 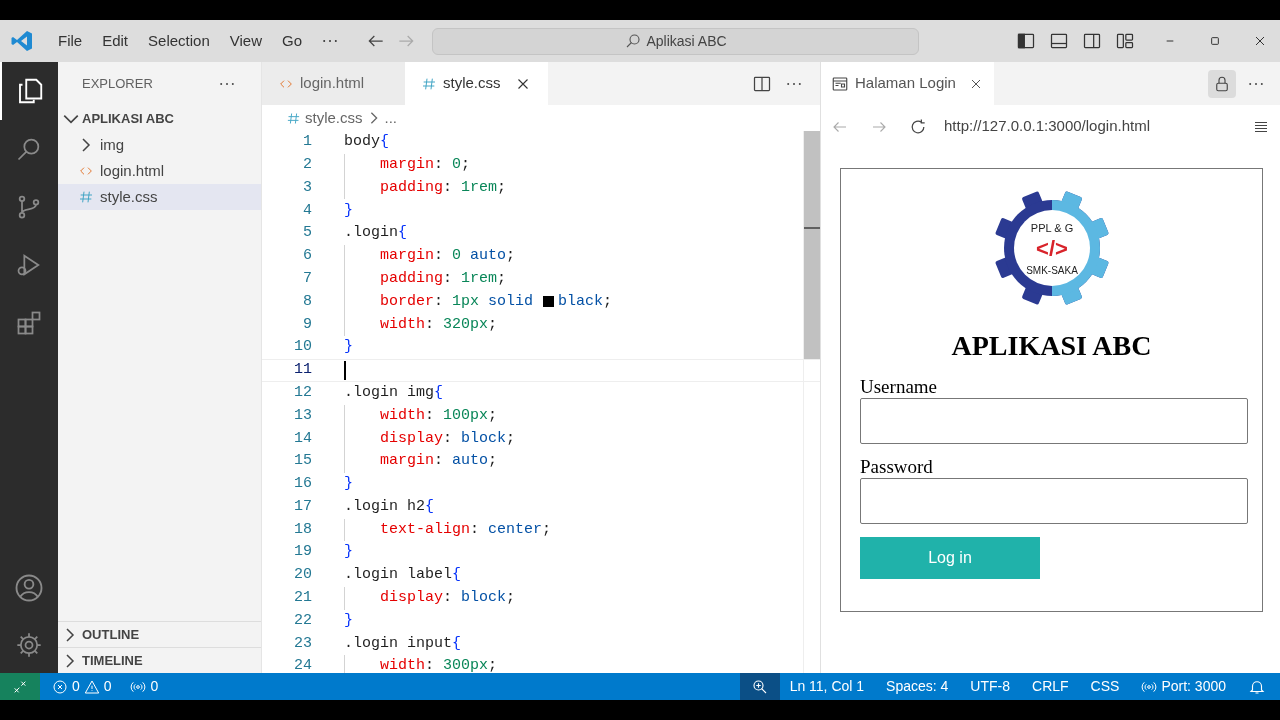 I want to click on editor-tab: login.html, so click(x=333, y=83).